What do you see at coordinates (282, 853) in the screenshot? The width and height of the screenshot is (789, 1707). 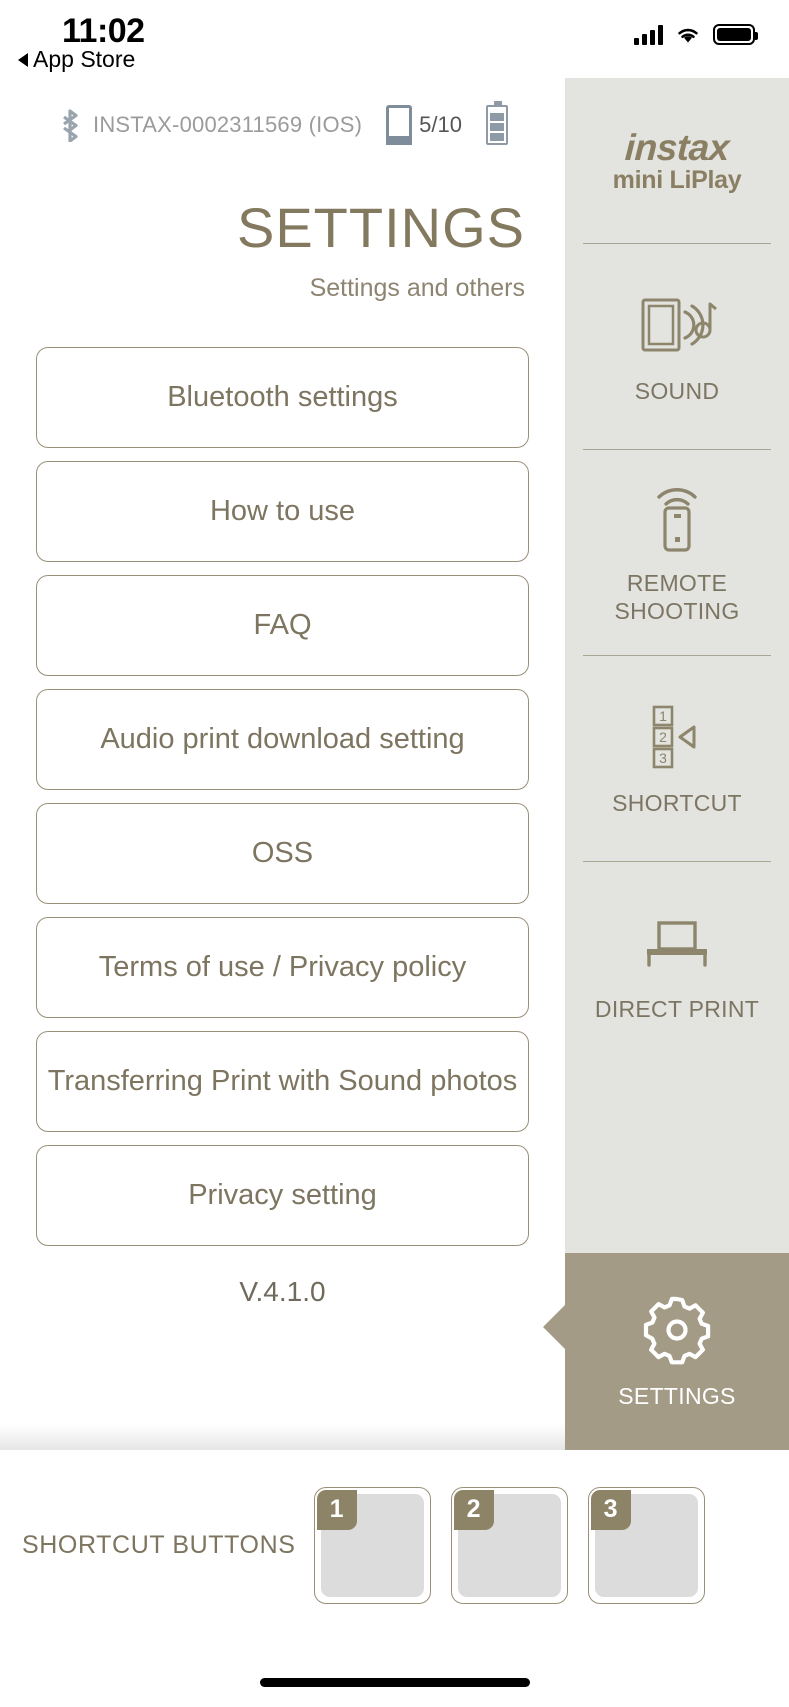 I see `menu-item-oss: OSS` at bounding box center [282, 853].